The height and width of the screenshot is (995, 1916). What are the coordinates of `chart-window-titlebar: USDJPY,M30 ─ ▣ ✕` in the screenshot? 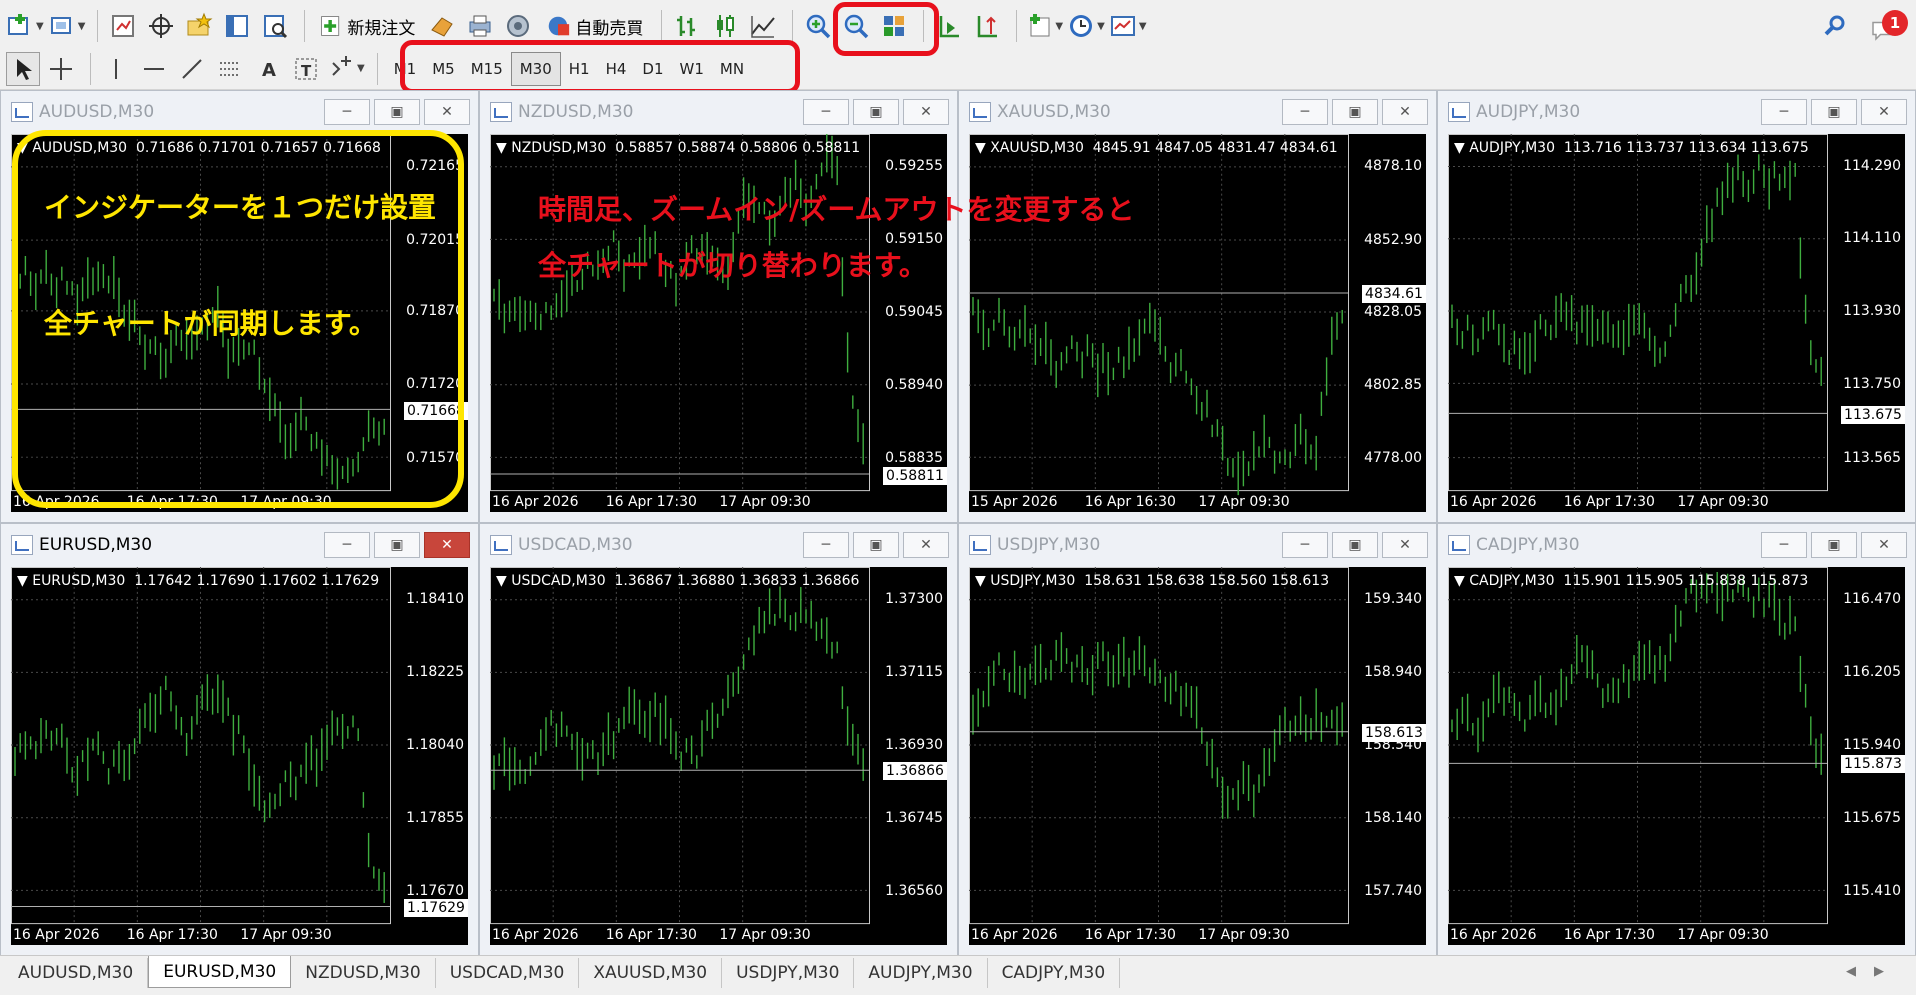 It's located at (1197, 545).